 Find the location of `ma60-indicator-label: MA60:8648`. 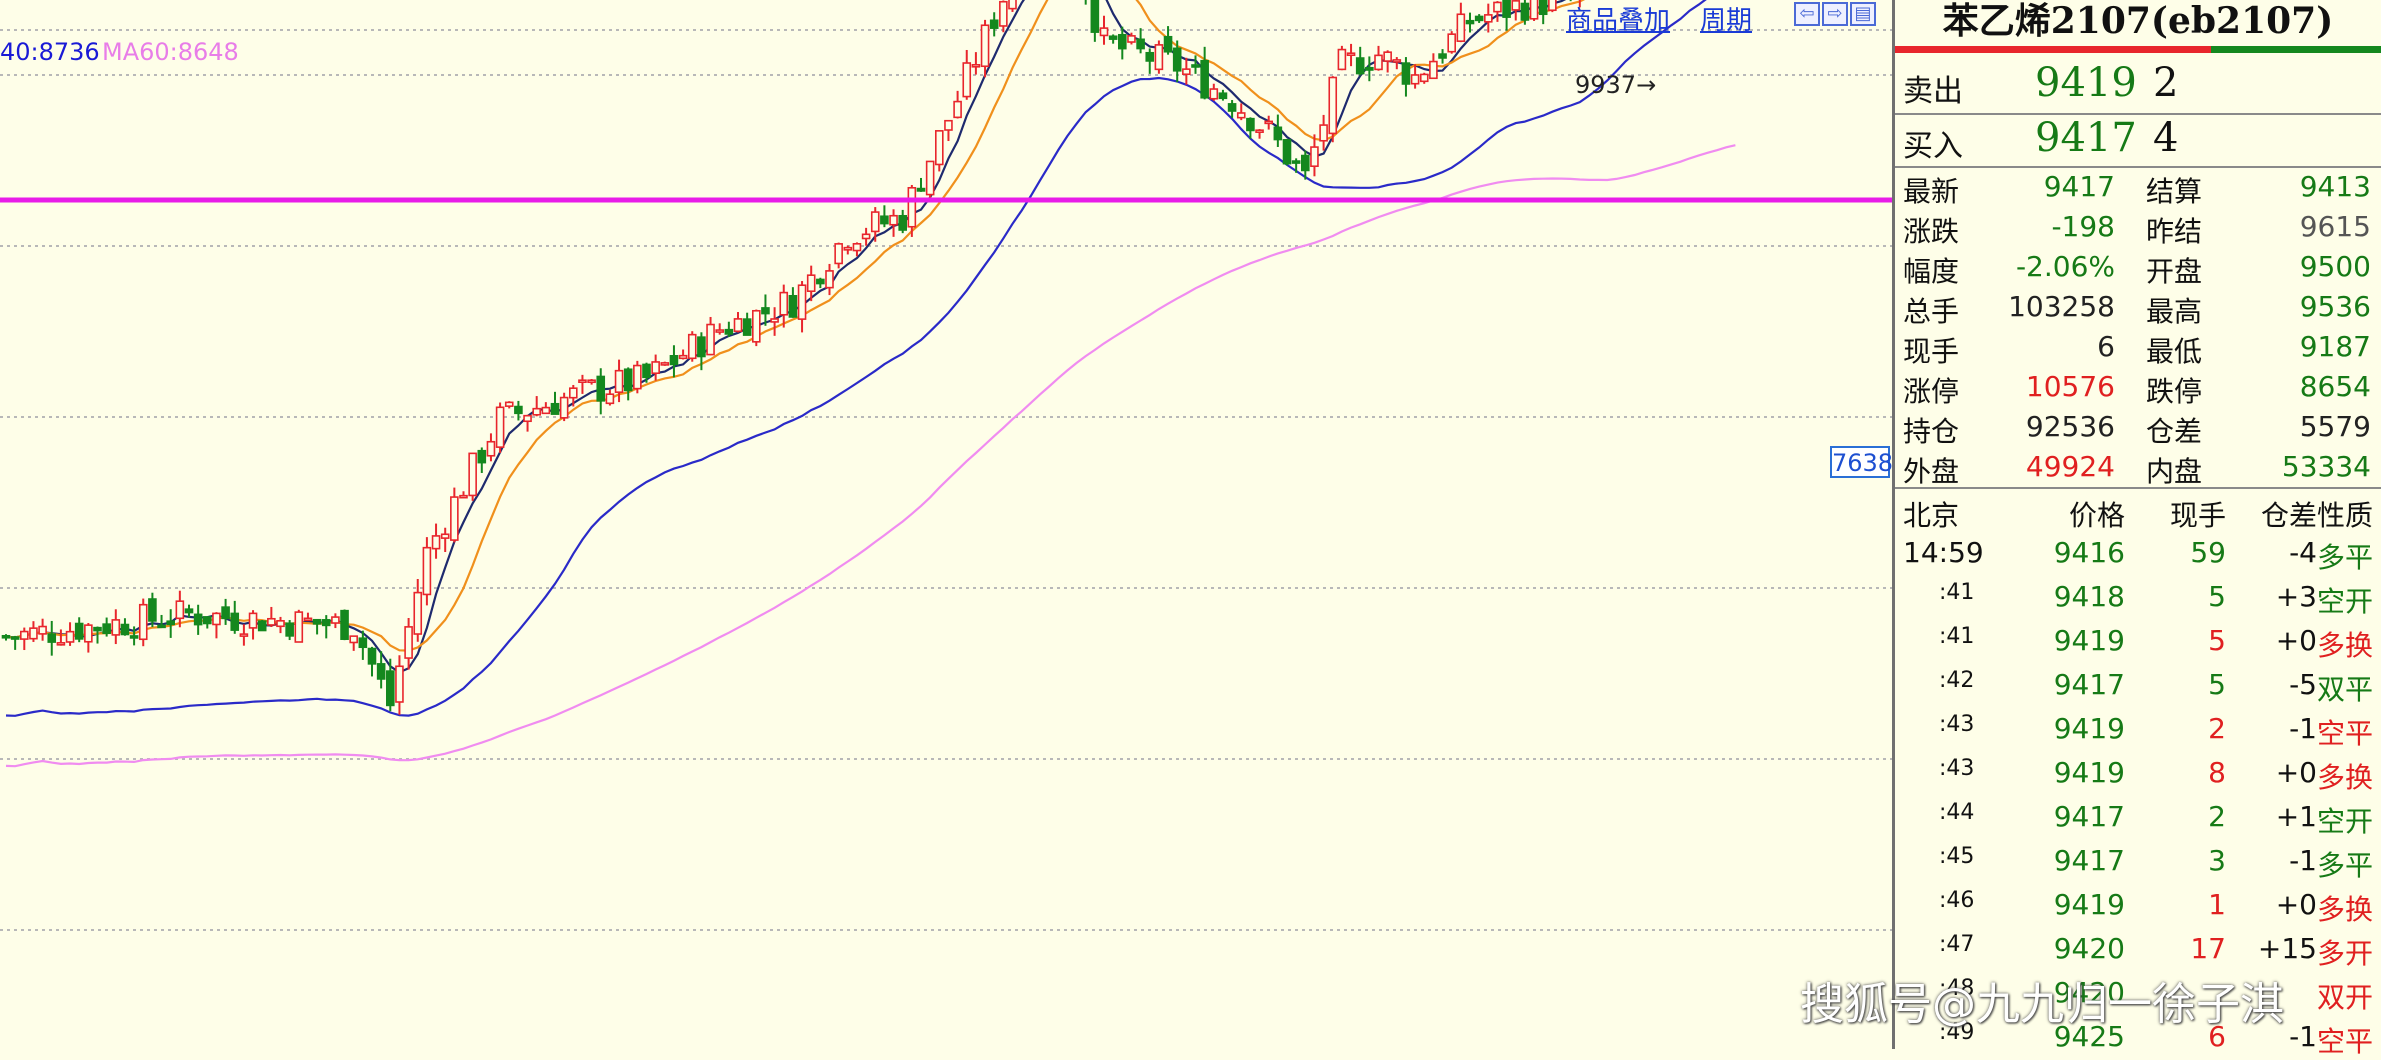

ma60-indicator-label: MA60:8648 is located at coordinates (170, 52).